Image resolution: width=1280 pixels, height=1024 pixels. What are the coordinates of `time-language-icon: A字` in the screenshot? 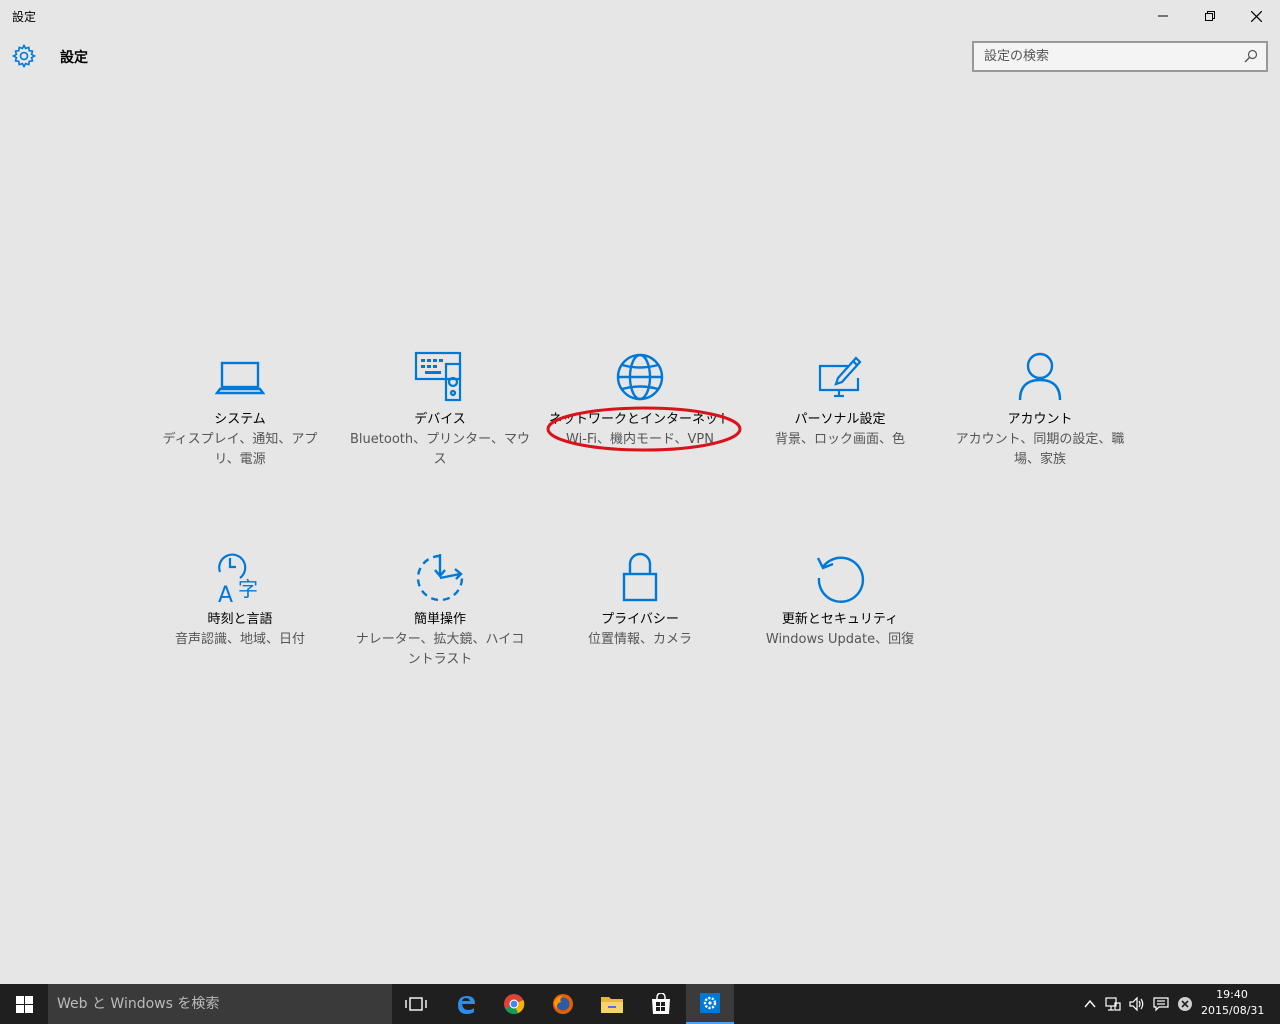 It's located at (240, 578).